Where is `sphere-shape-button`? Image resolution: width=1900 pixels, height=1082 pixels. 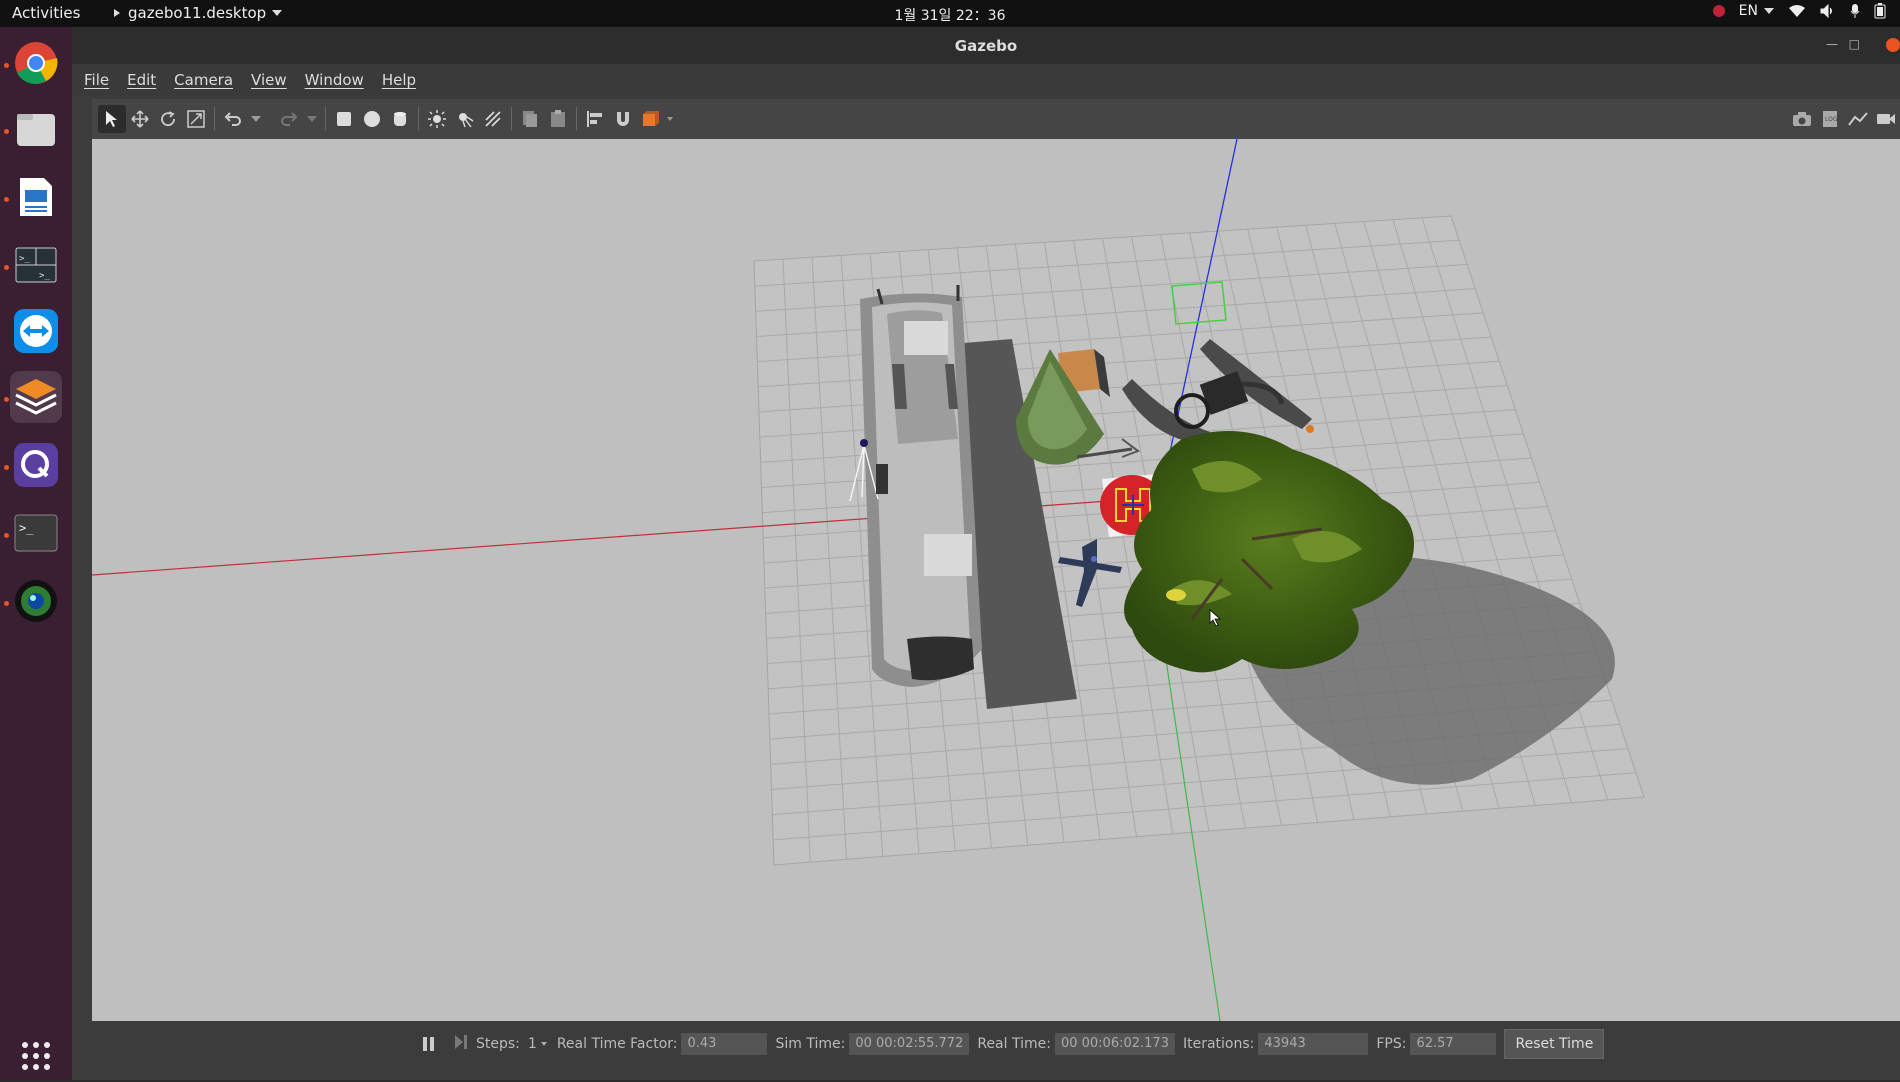
sphere-shape-button is located at coordinates (372, 119).